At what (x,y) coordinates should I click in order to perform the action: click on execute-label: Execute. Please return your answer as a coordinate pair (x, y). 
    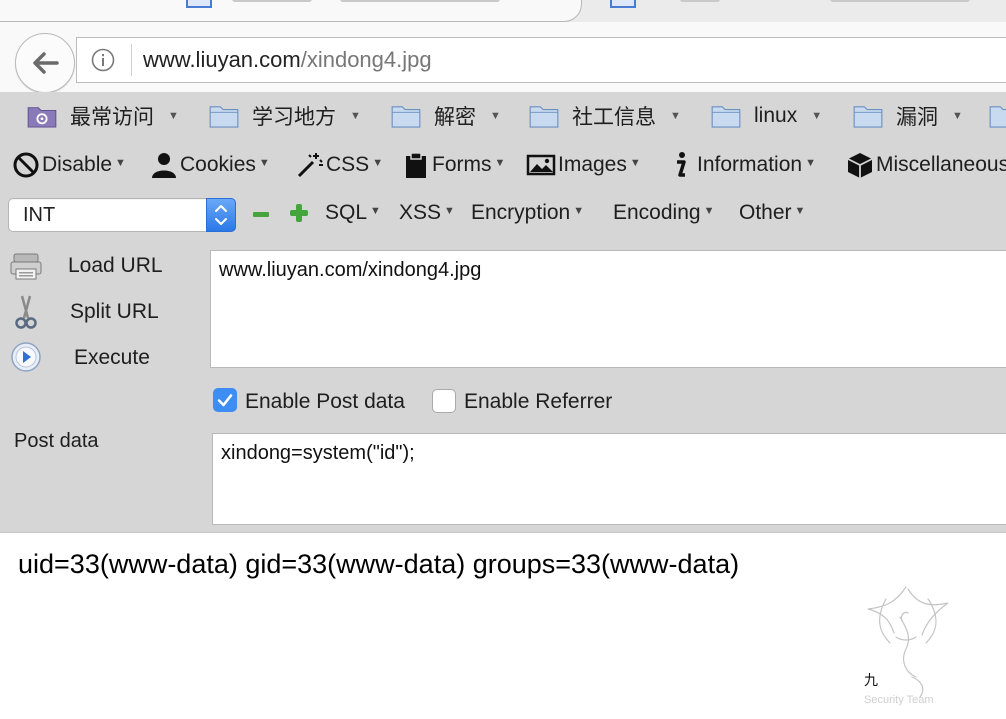
    Looking at the image, I should click on (112, 357).